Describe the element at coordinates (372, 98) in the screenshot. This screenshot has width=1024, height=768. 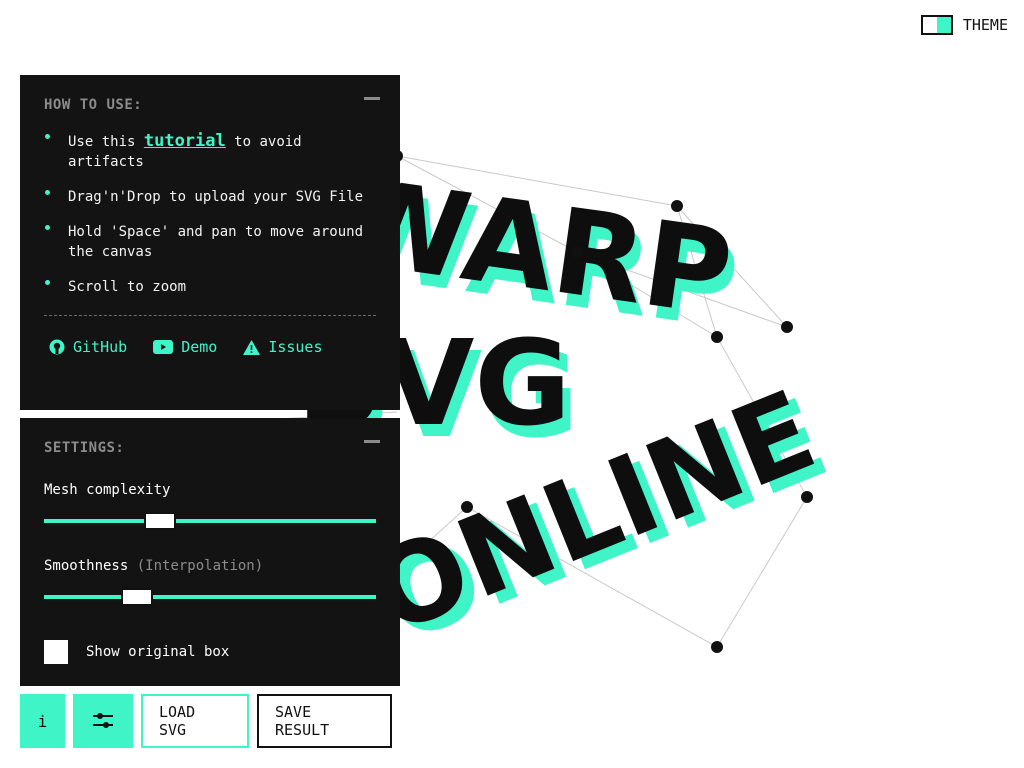
I see `minimize-how-to-button` at that location.